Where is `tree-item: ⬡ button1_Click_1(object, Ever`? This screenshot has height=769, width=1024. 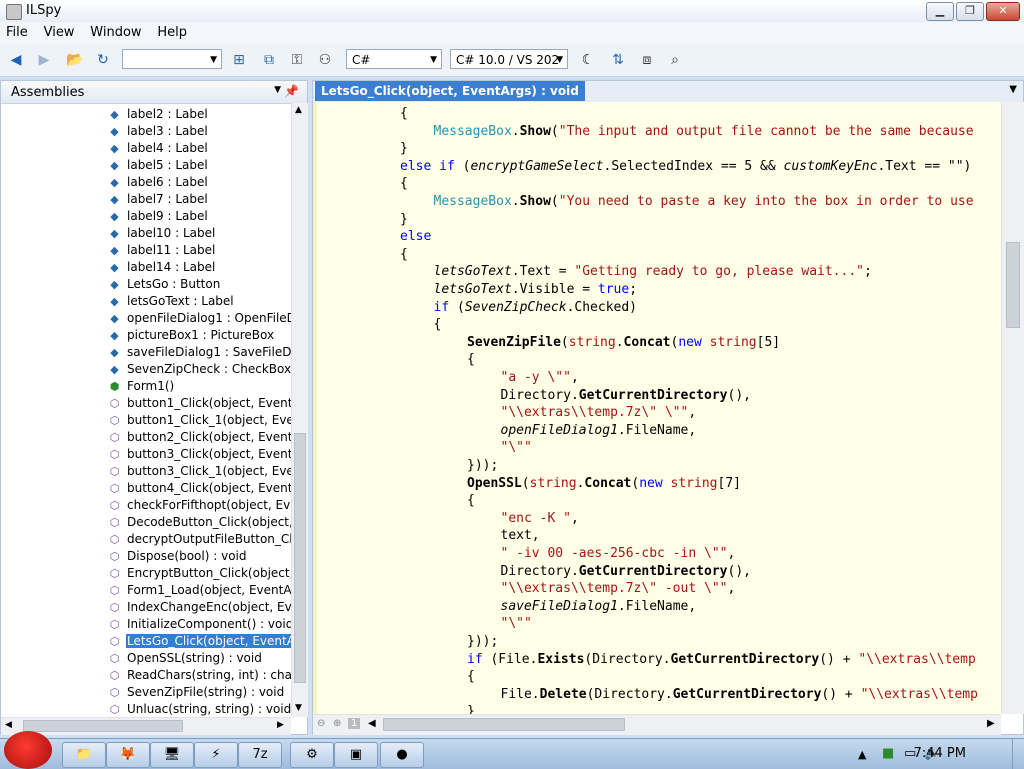 tree-item: ⬡ button1_Click_1(object, Ever is located at coordinates (146, 420).